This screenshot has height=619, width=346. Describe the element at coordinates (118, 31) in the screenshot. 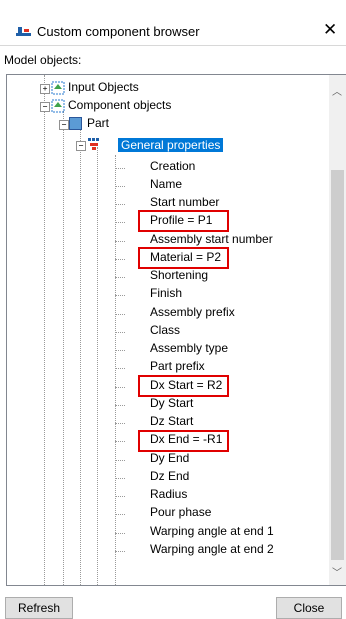

I see `window-title: Custom component browser` at that location.